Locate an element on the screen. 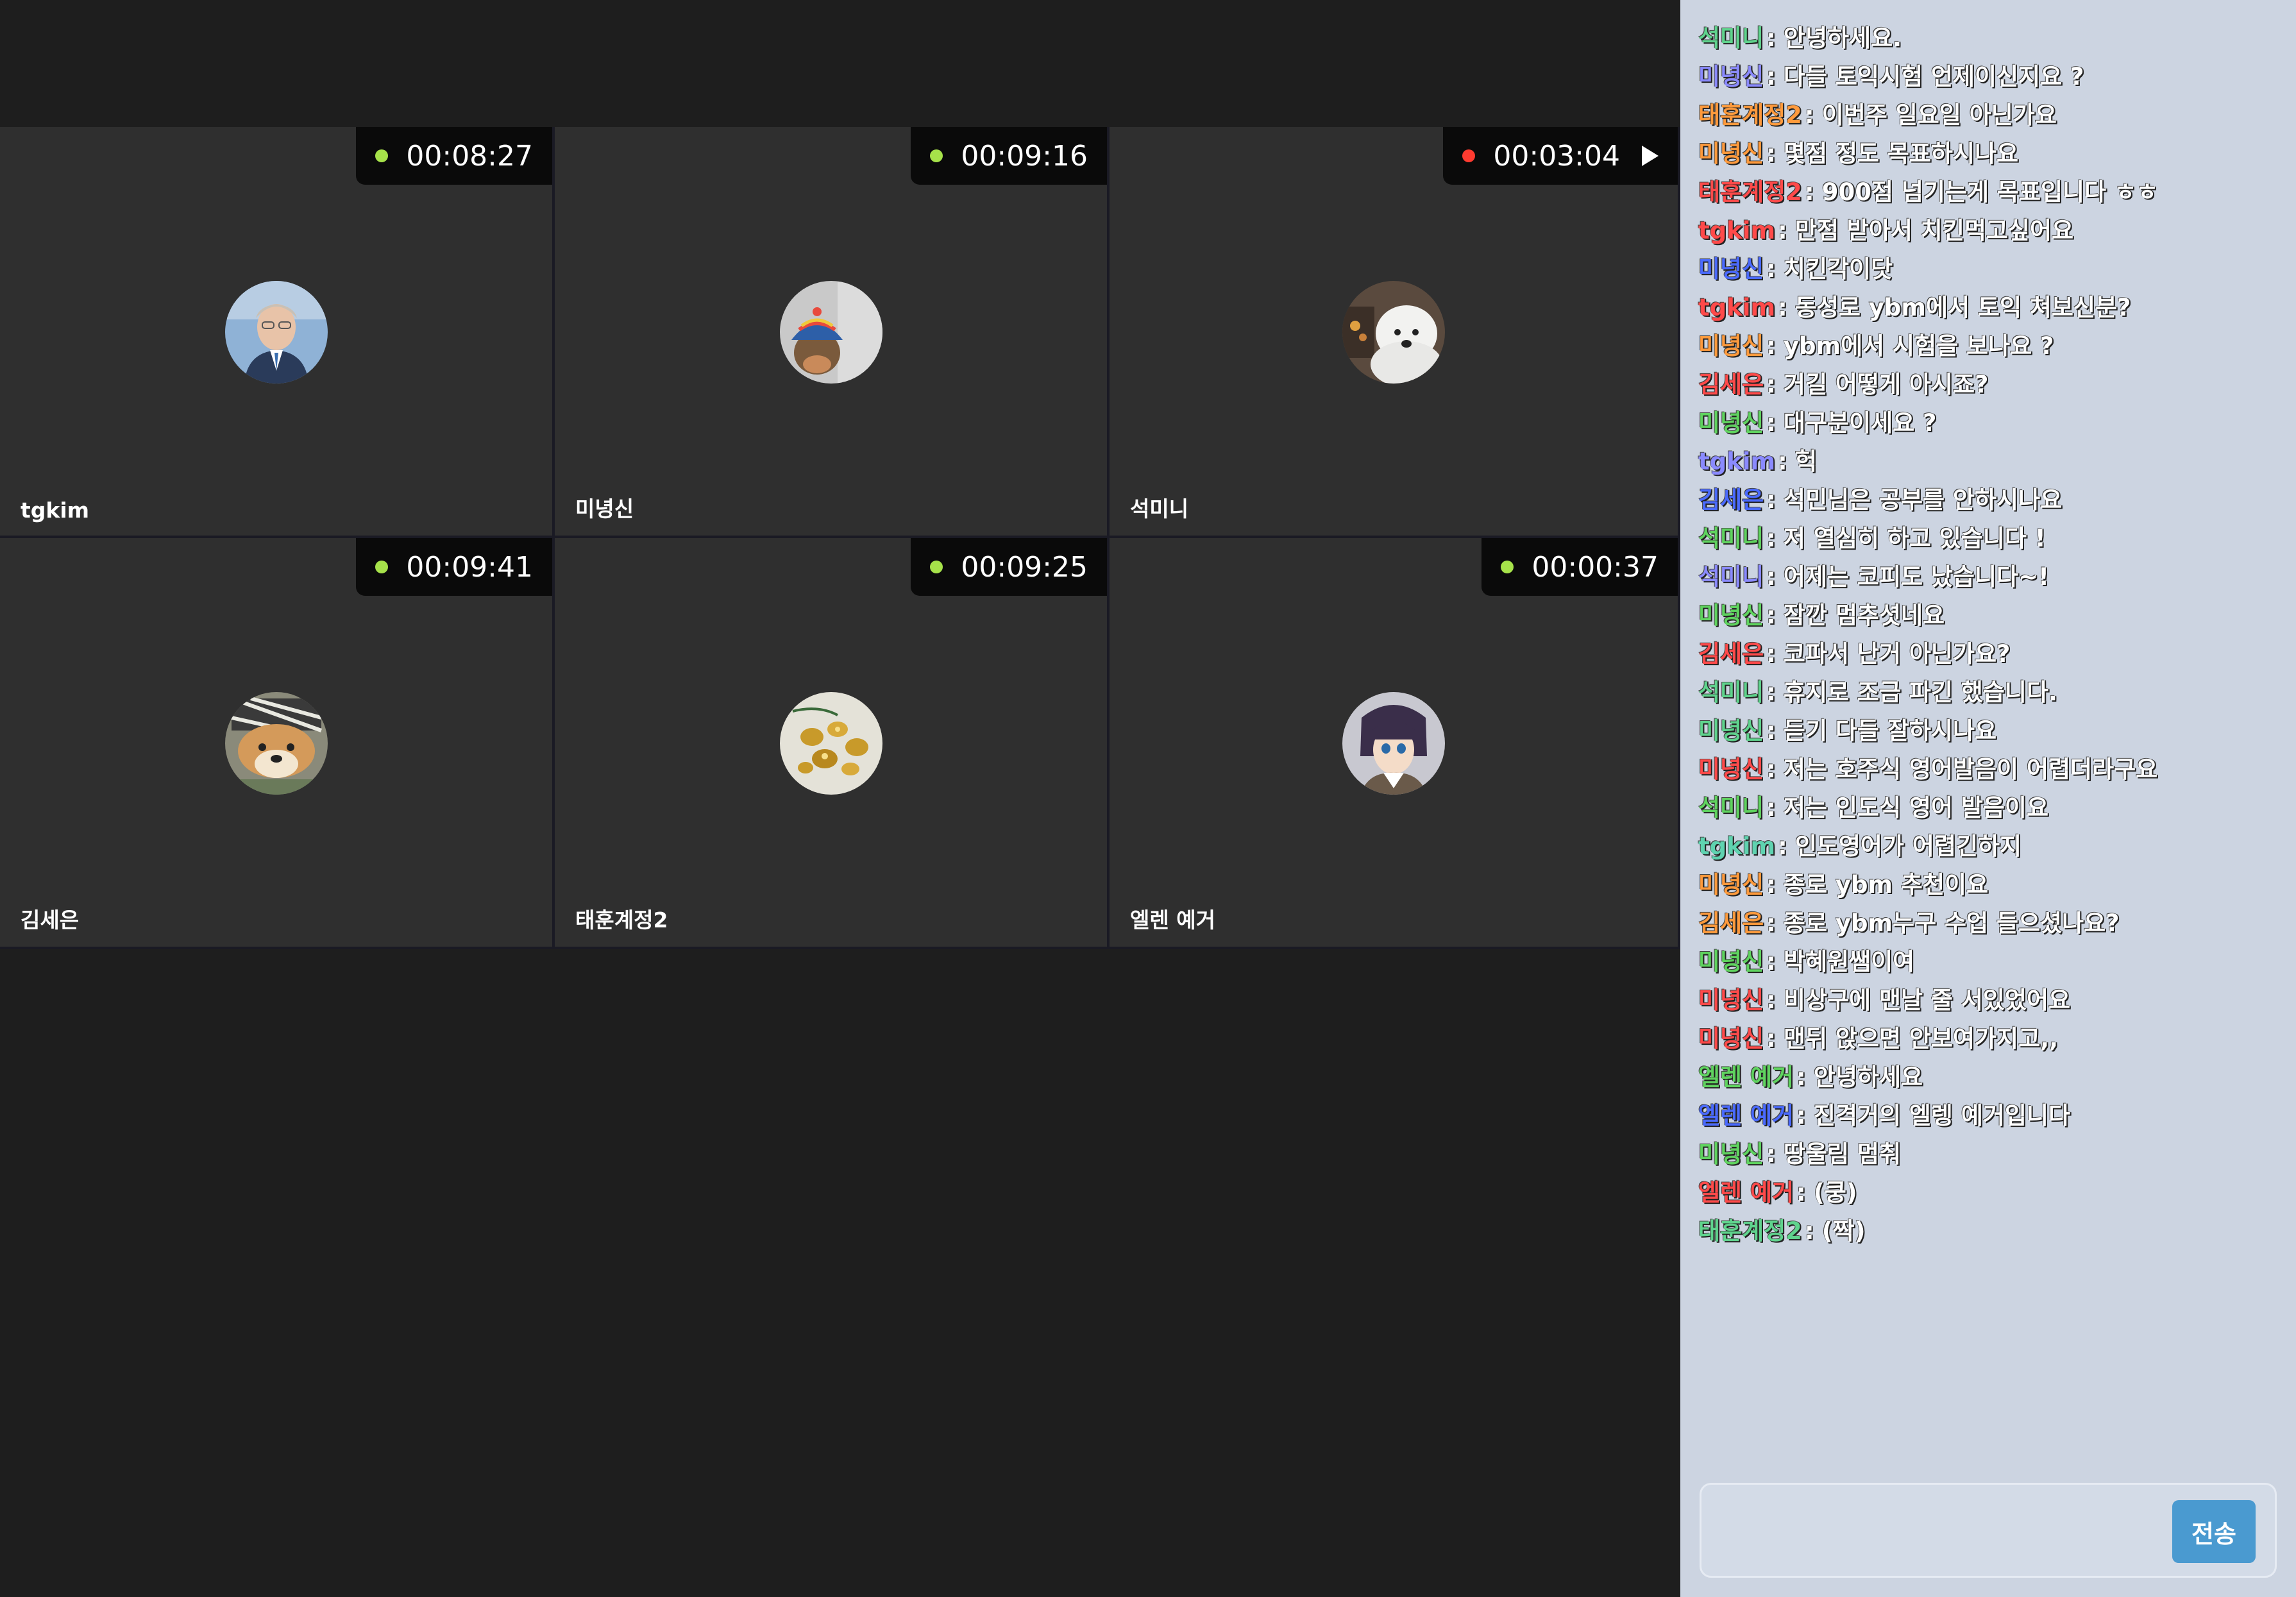  chat-message: 김세은: 거길 어떻게 아시죠? is located at coordinates (1990, 385).